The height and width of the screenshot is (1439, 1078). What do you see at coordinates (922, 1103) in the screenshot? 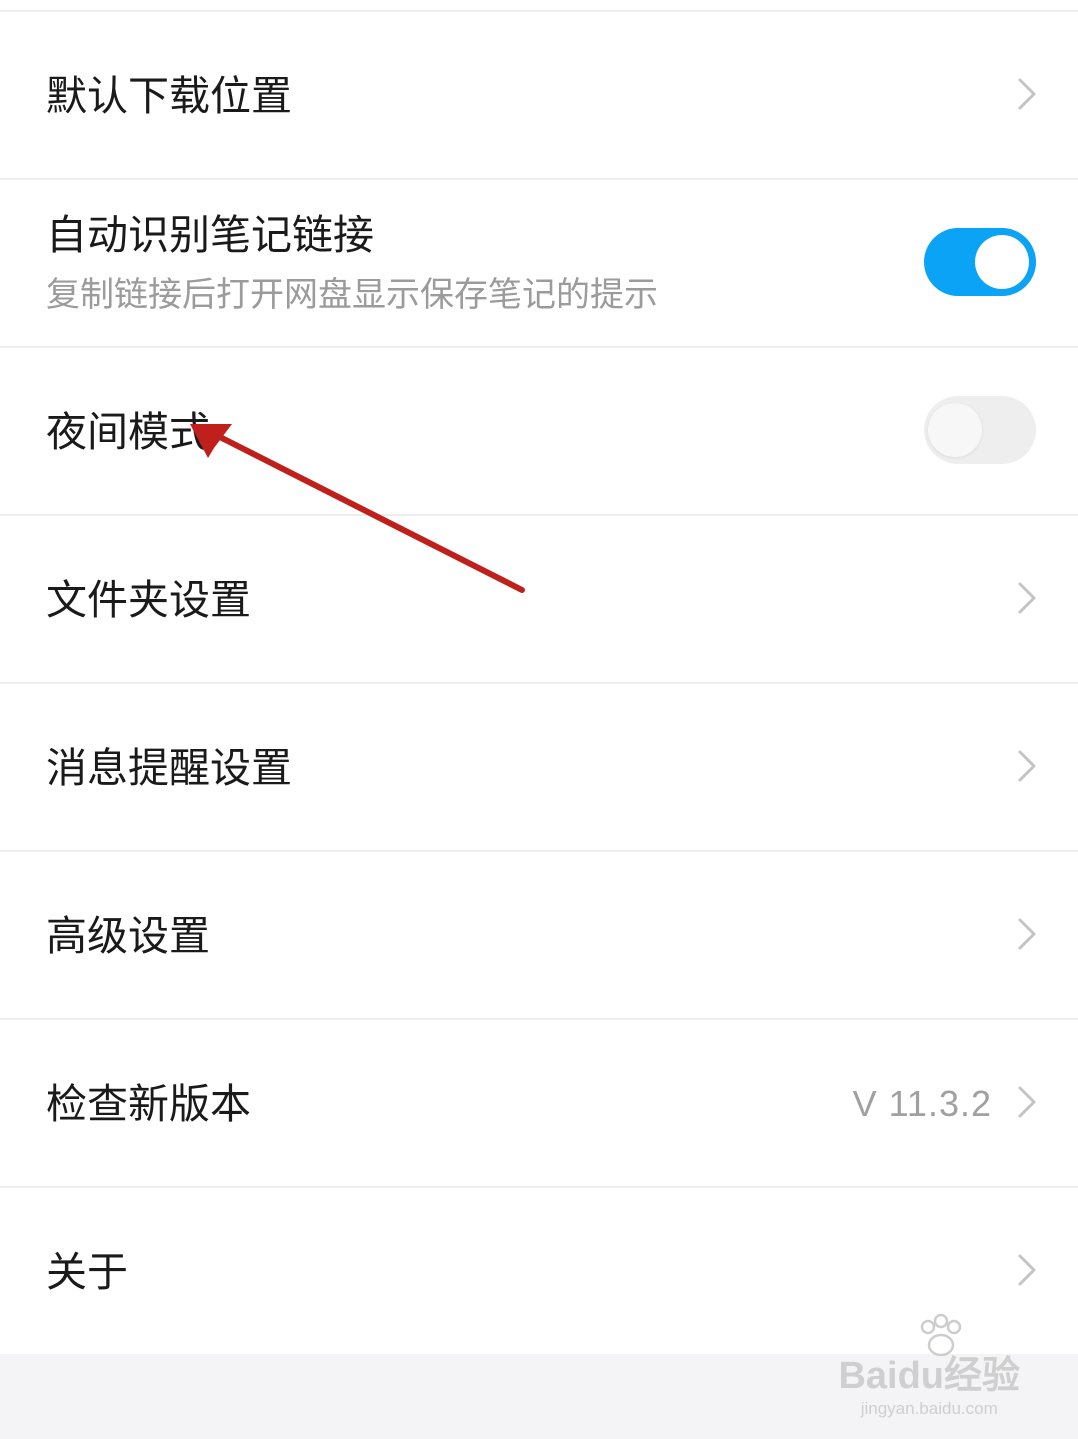
I see `version-value: V 11.3.2` at bounding box center [922, 1103].